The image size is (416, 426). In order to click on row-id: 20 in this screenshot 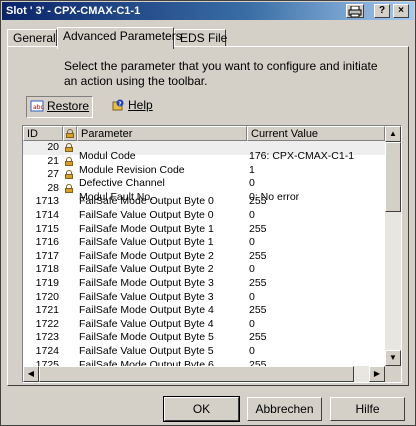, I will do `click(53, 147)`.